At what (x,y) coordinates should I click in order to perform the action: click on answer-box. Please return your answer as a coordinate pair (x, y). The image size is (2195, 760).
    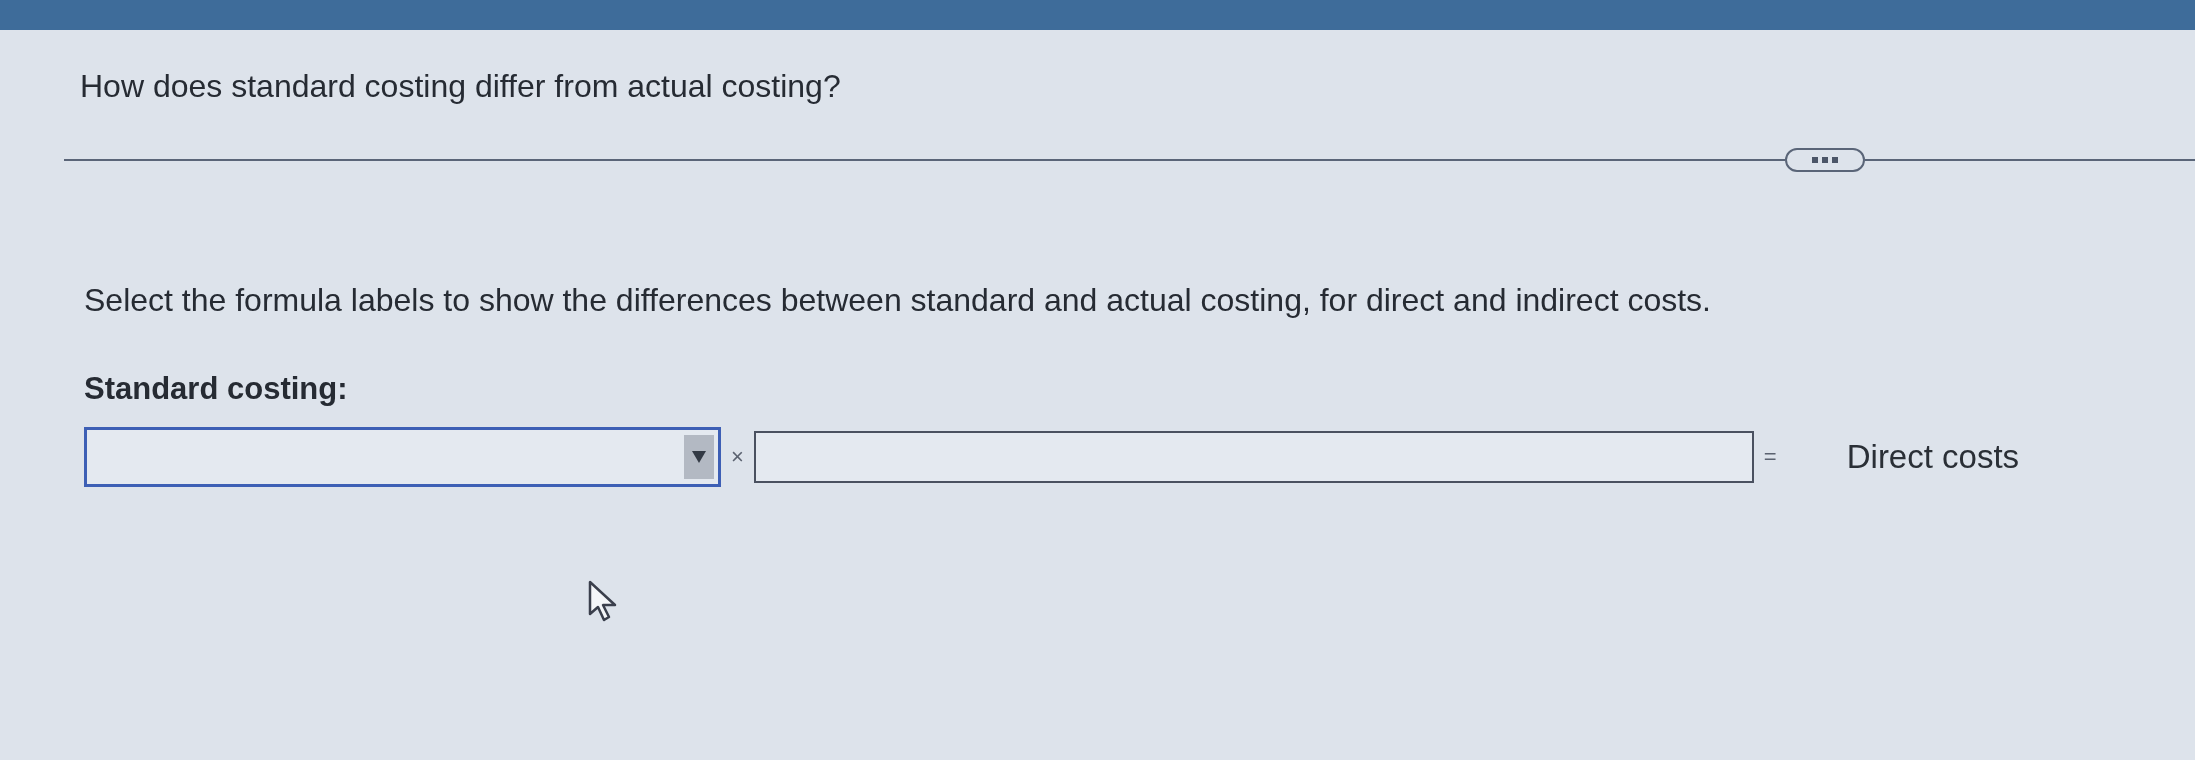
    Looking at the image, I should click on (1253, 456).